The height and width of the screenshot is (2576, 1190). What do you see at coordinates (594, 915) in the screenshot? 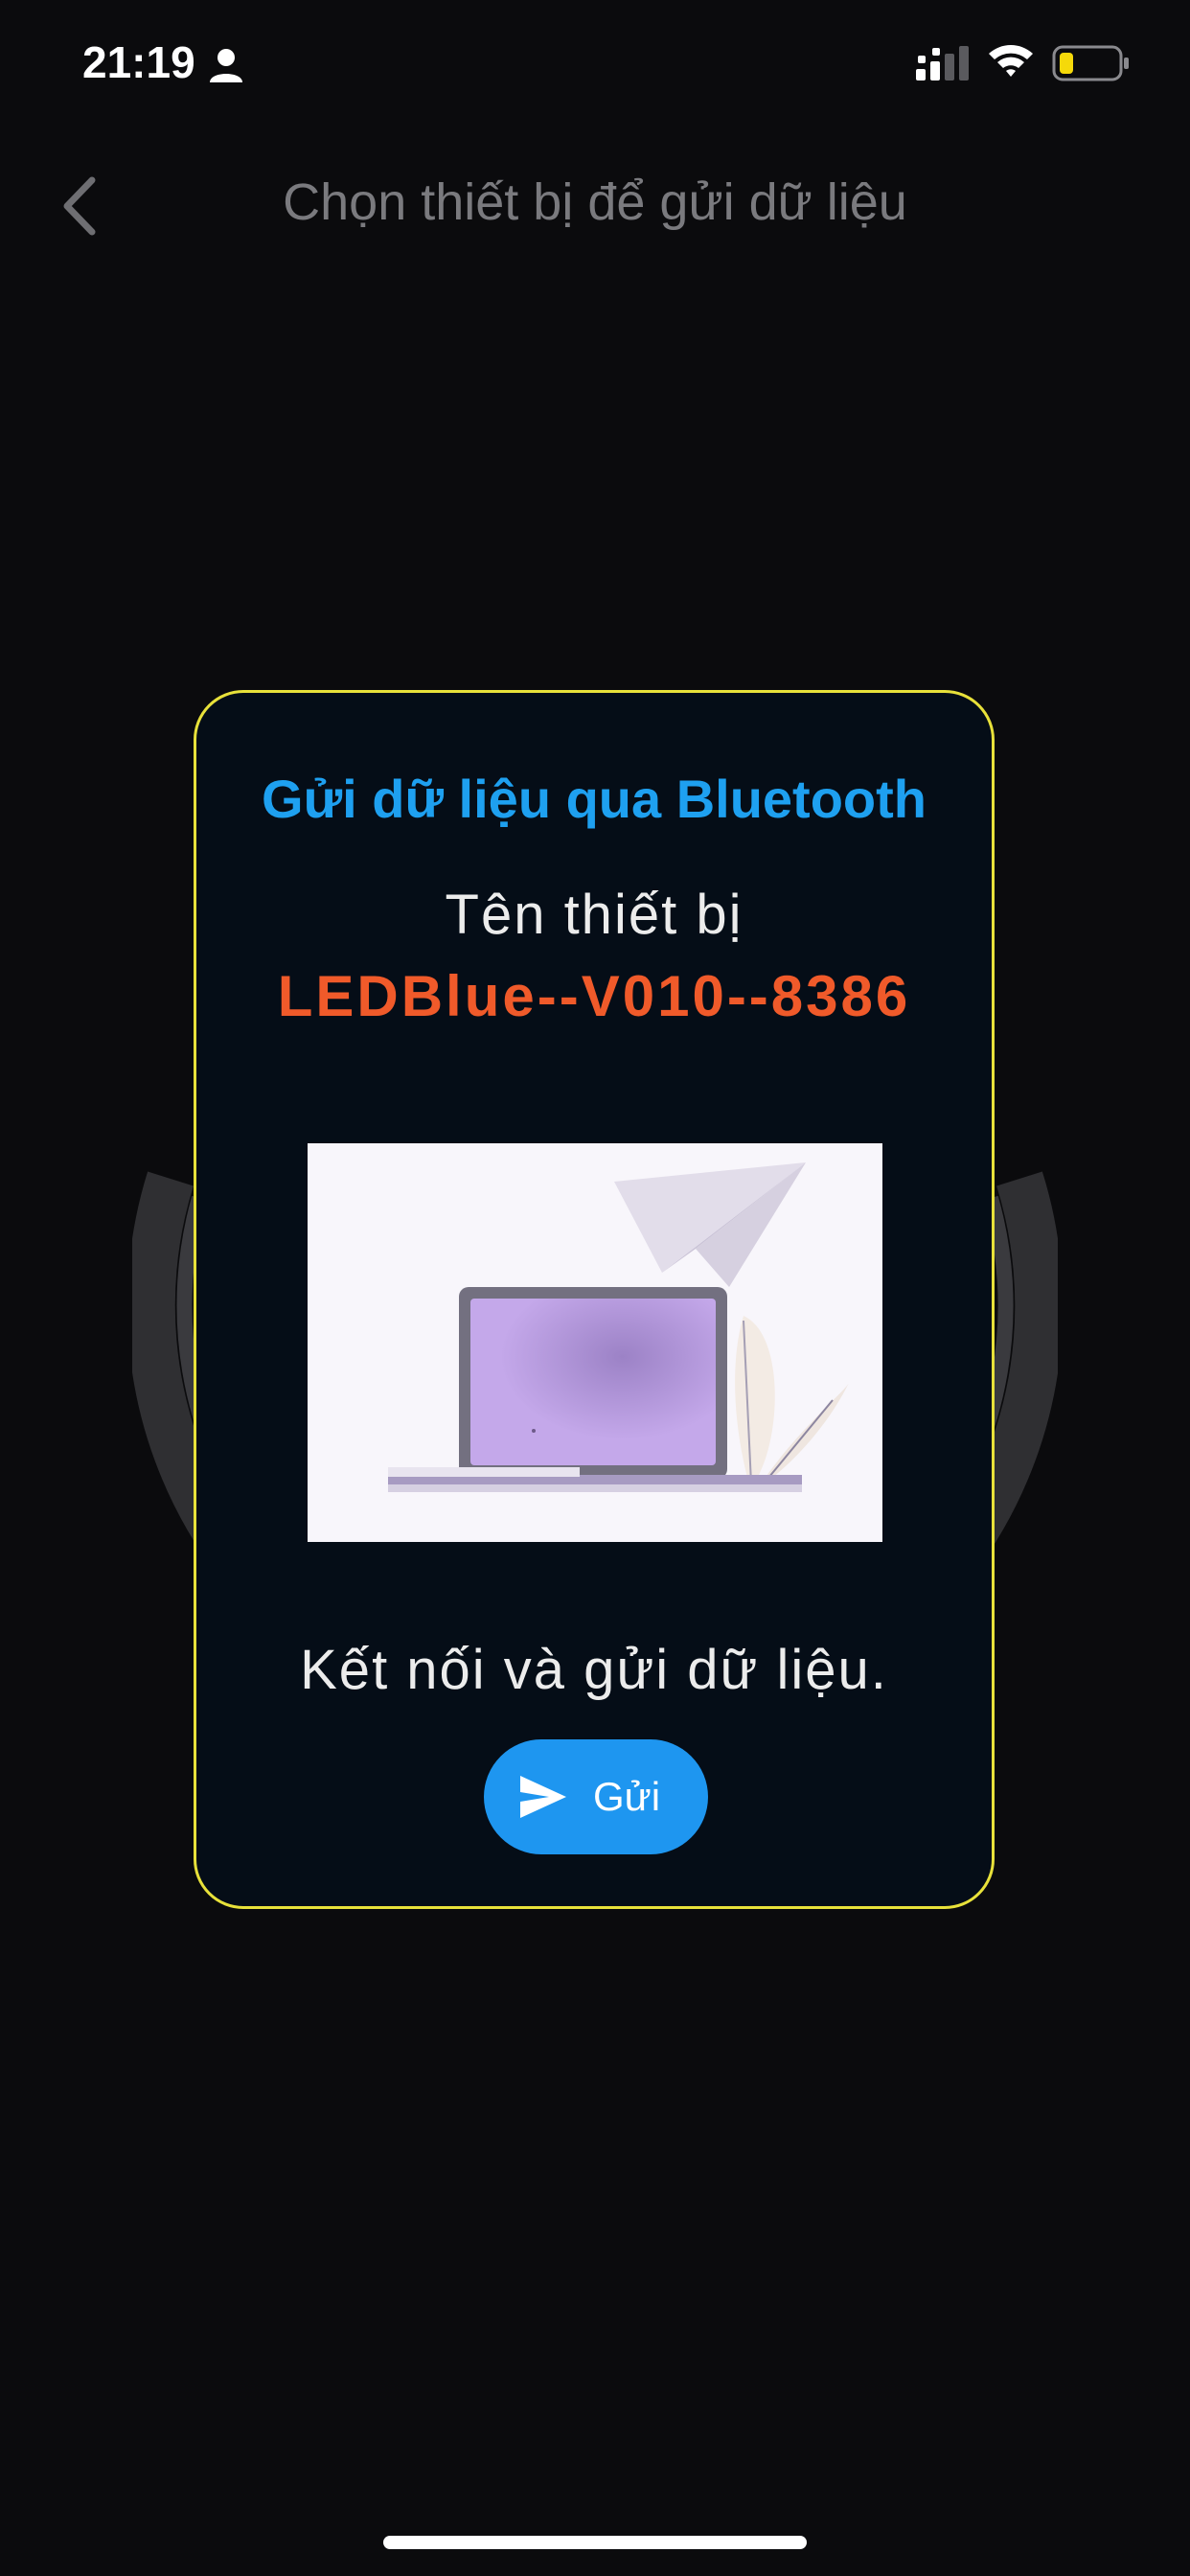
I see `device-name-label: Tên thiết bị` at bounding box center [594, 915].